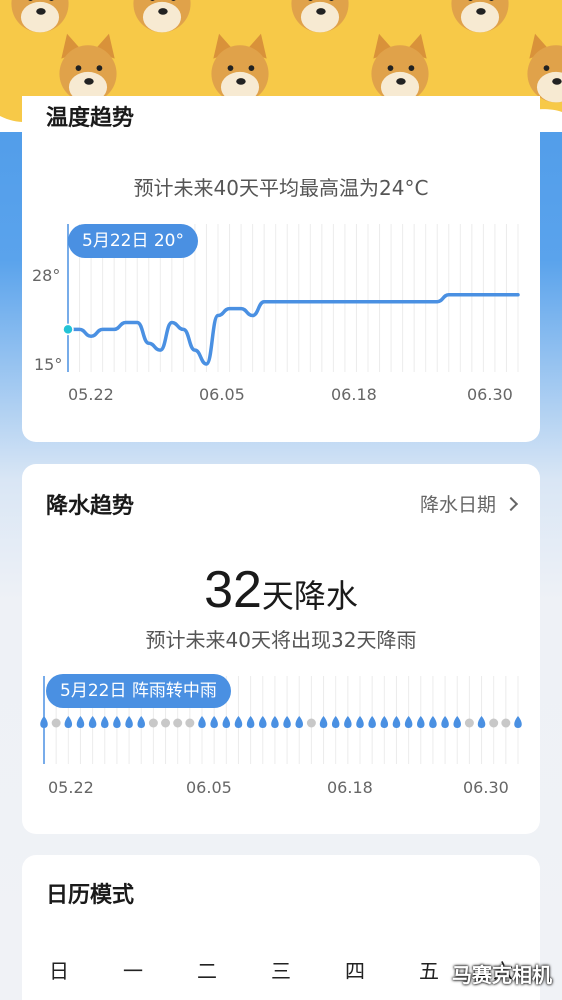 The height and width of the screenshot is (1000, 562). I want to click on rain-x-label-0605: 06.05, so click(209, 787).